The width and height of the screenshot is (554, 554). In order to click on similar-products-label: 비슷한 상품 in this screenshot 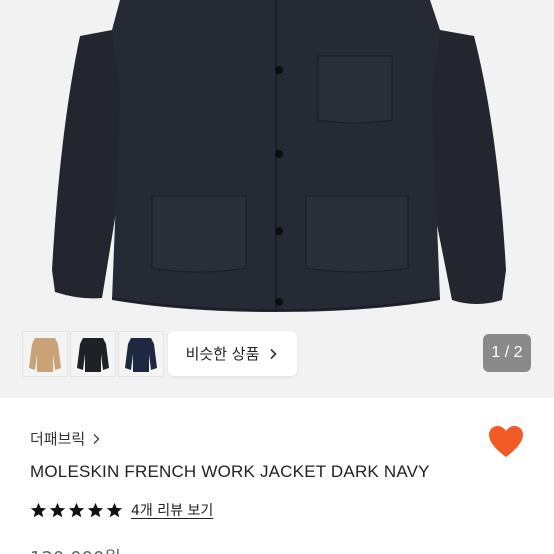, I will do `click(222, 354)`.